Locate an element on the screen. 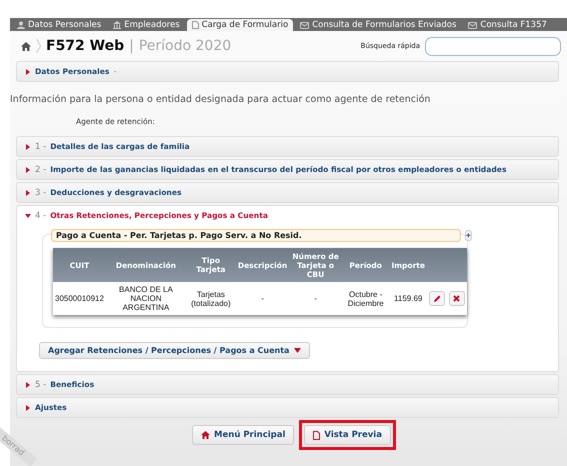  section-number: 2 - is located at coordinates (40, 169).